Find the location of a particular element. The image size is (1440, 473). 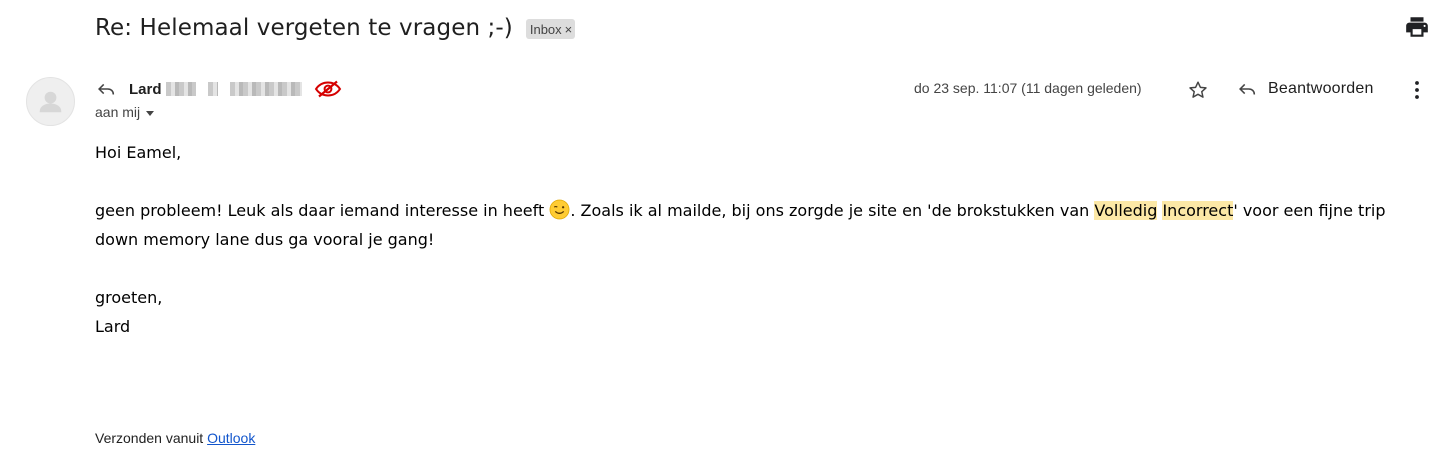

email-date: do 23 sep. 11:07 (11 dagen geleden) is located at coordinates (1028, 88).